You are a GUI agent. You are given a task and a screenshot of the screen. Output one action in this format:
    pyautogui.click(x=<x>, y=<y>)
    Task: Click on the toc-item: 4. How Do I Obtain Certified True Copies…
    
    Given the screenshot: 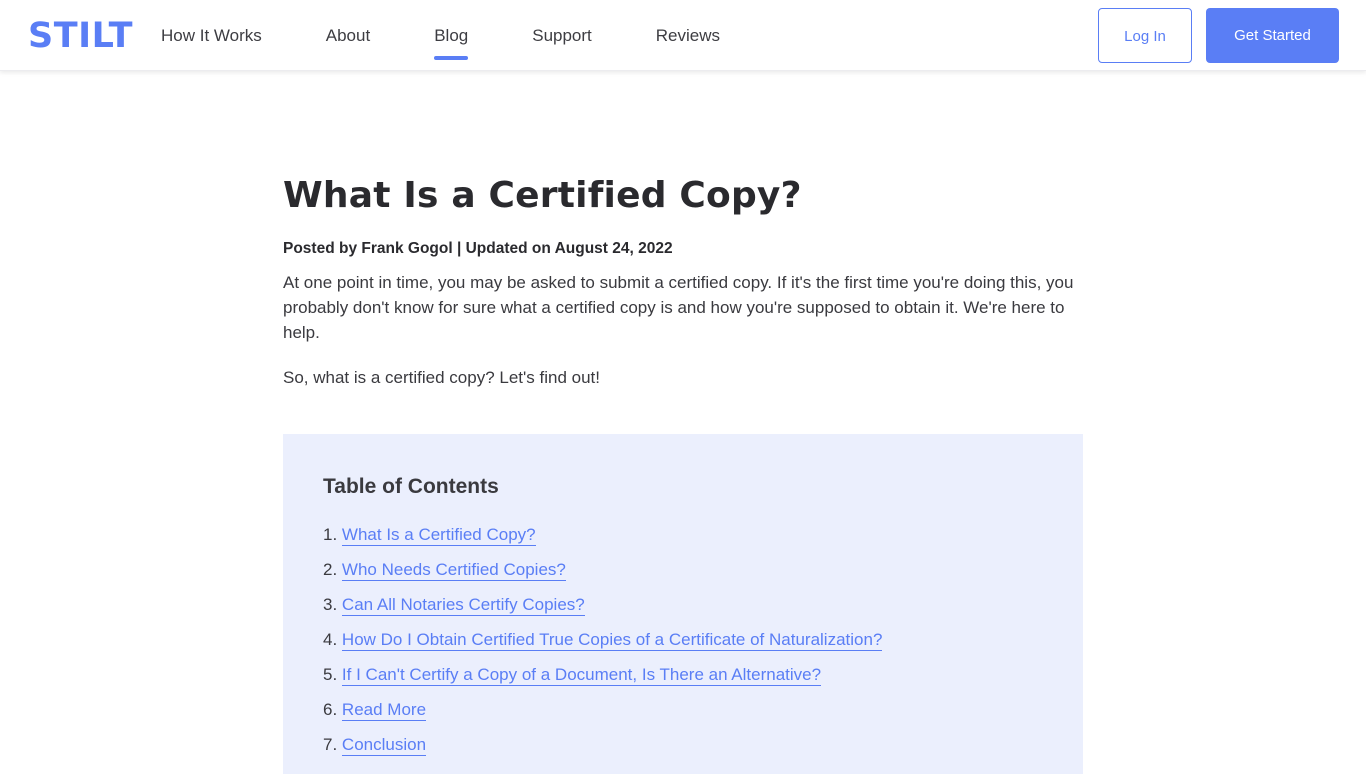 What is the action you would take?
    pyautogui.click(x=683, y=639)
    